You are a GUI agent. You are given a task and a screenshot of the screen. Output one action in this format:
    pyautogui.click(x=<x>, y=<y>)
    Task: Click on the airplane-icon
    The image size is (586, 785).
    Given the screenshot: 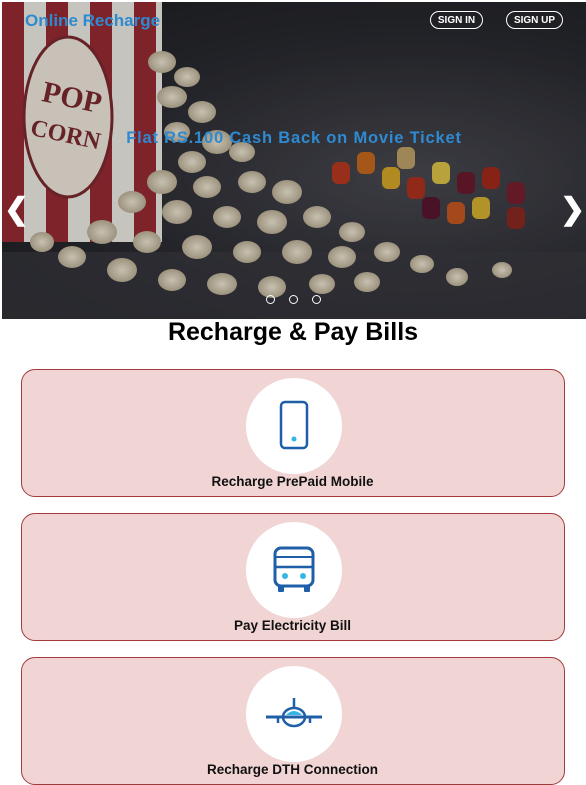 What is the action you would take?
    pyautogui.click(x=294, y=713)
    